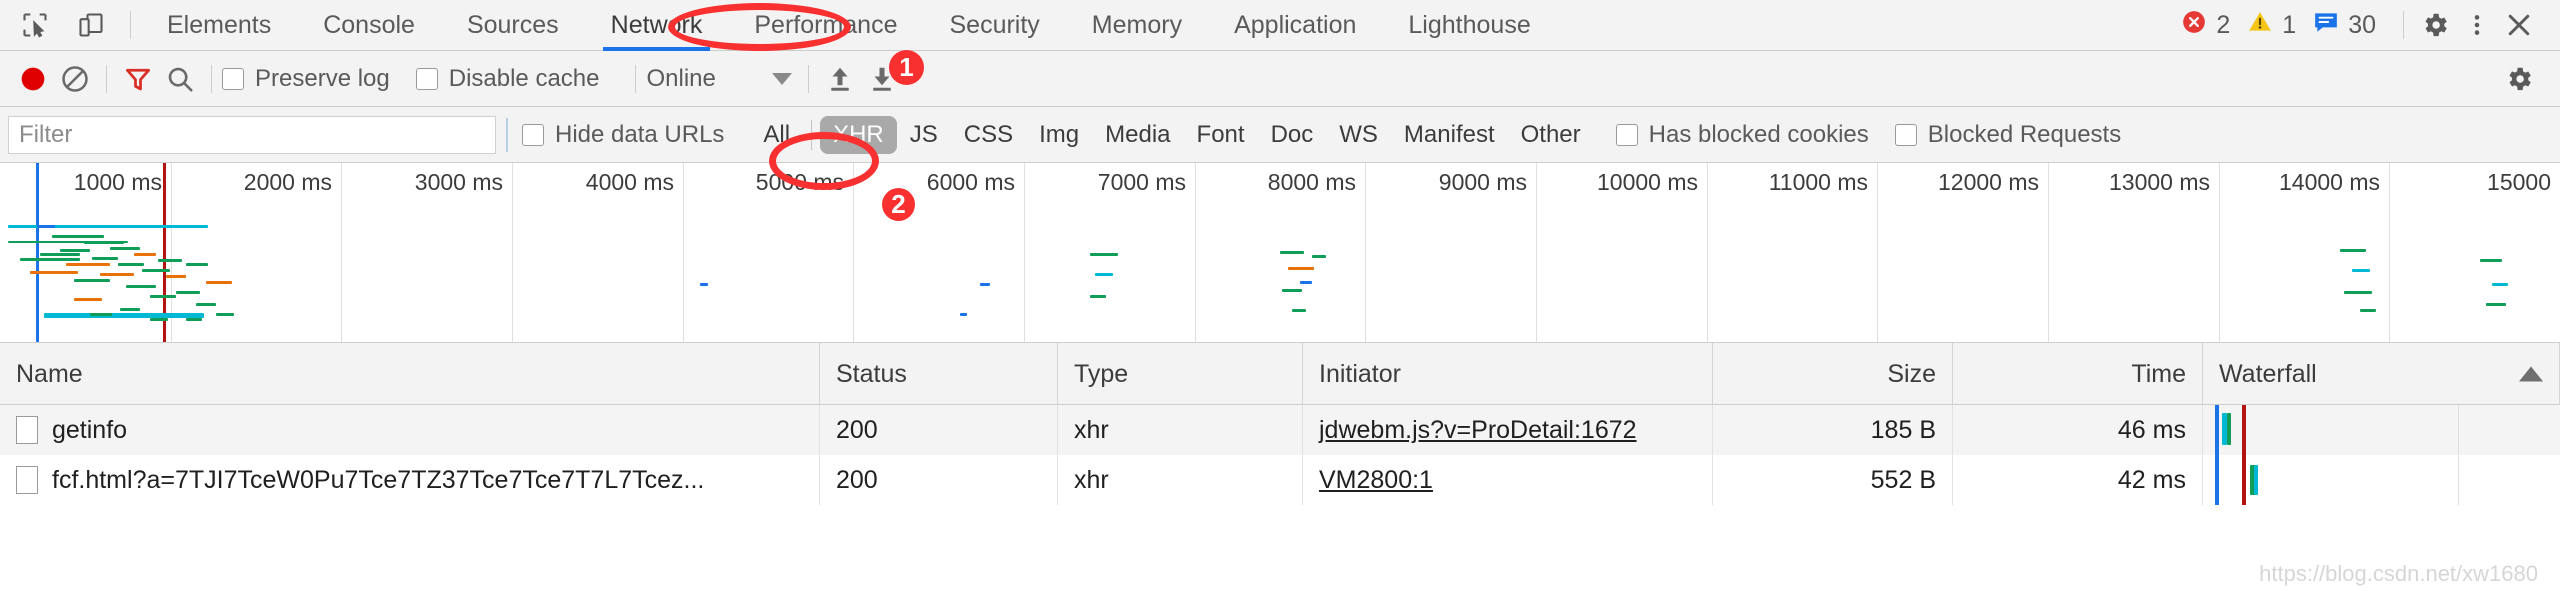 This screenshot has width=2560, height=591. Describe the element at coordinates (426, 78) in the screenshot. I see `disable-cache-box` at that location.